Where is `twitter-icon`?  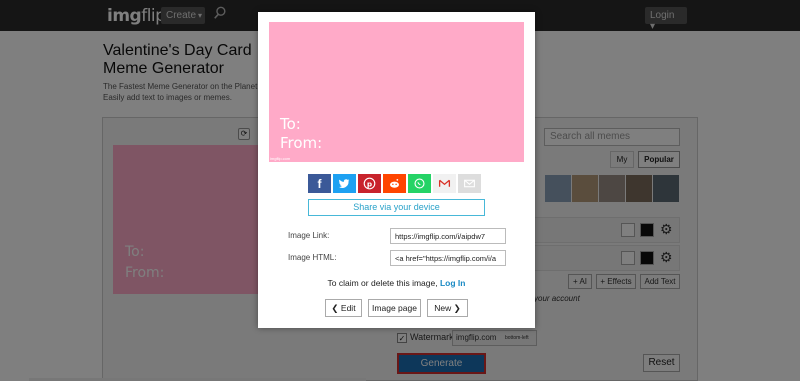 twitter-icon is located at coordinates (344, 183).